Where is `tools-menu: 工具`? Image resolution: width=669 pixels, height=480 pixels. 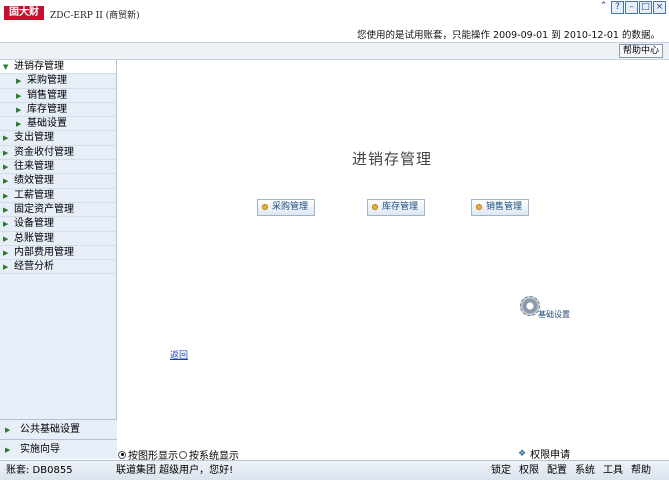
tools-menu: 工具 is located at coordinates (613, 470).